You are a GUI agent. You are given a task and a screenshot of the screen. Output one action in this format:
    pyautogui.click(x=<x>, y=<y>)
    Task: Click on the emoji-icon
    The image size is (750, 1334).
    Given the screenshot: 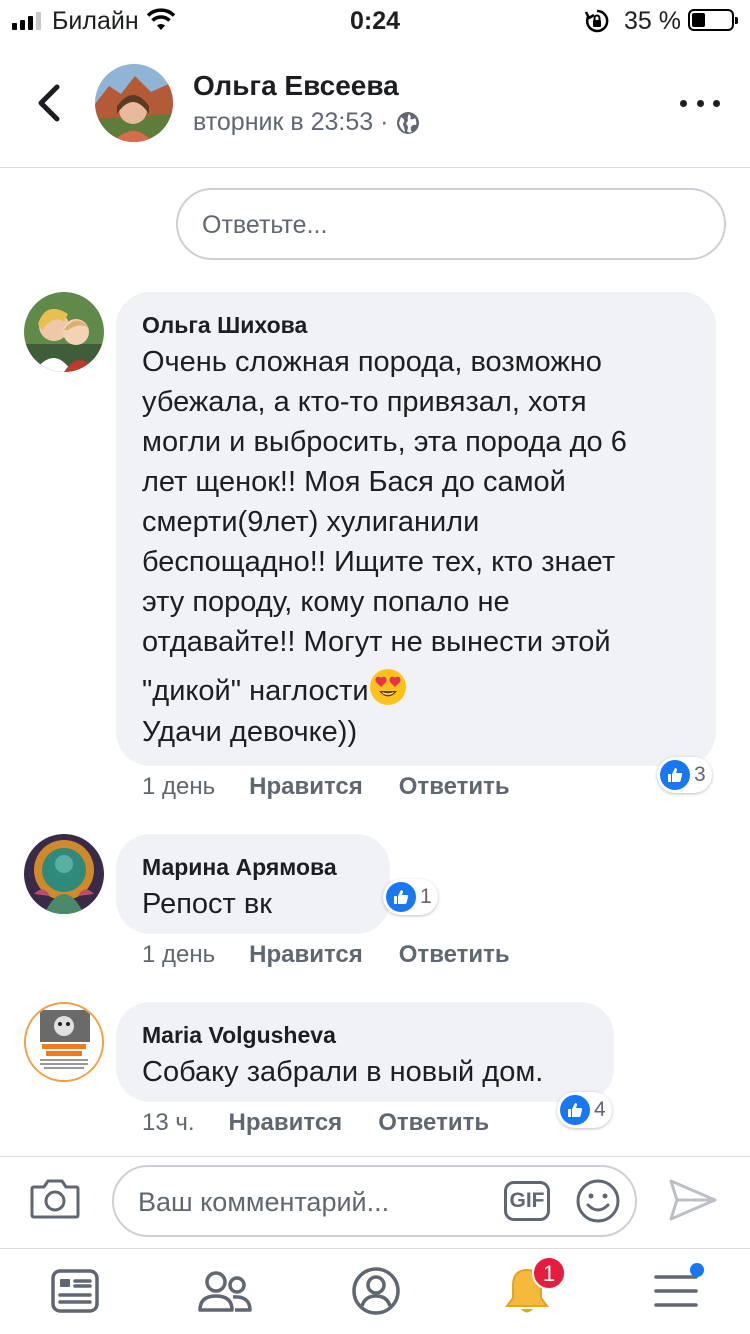 What is the action you would take?
    pyautogui.click(x=598, y=1203)
    